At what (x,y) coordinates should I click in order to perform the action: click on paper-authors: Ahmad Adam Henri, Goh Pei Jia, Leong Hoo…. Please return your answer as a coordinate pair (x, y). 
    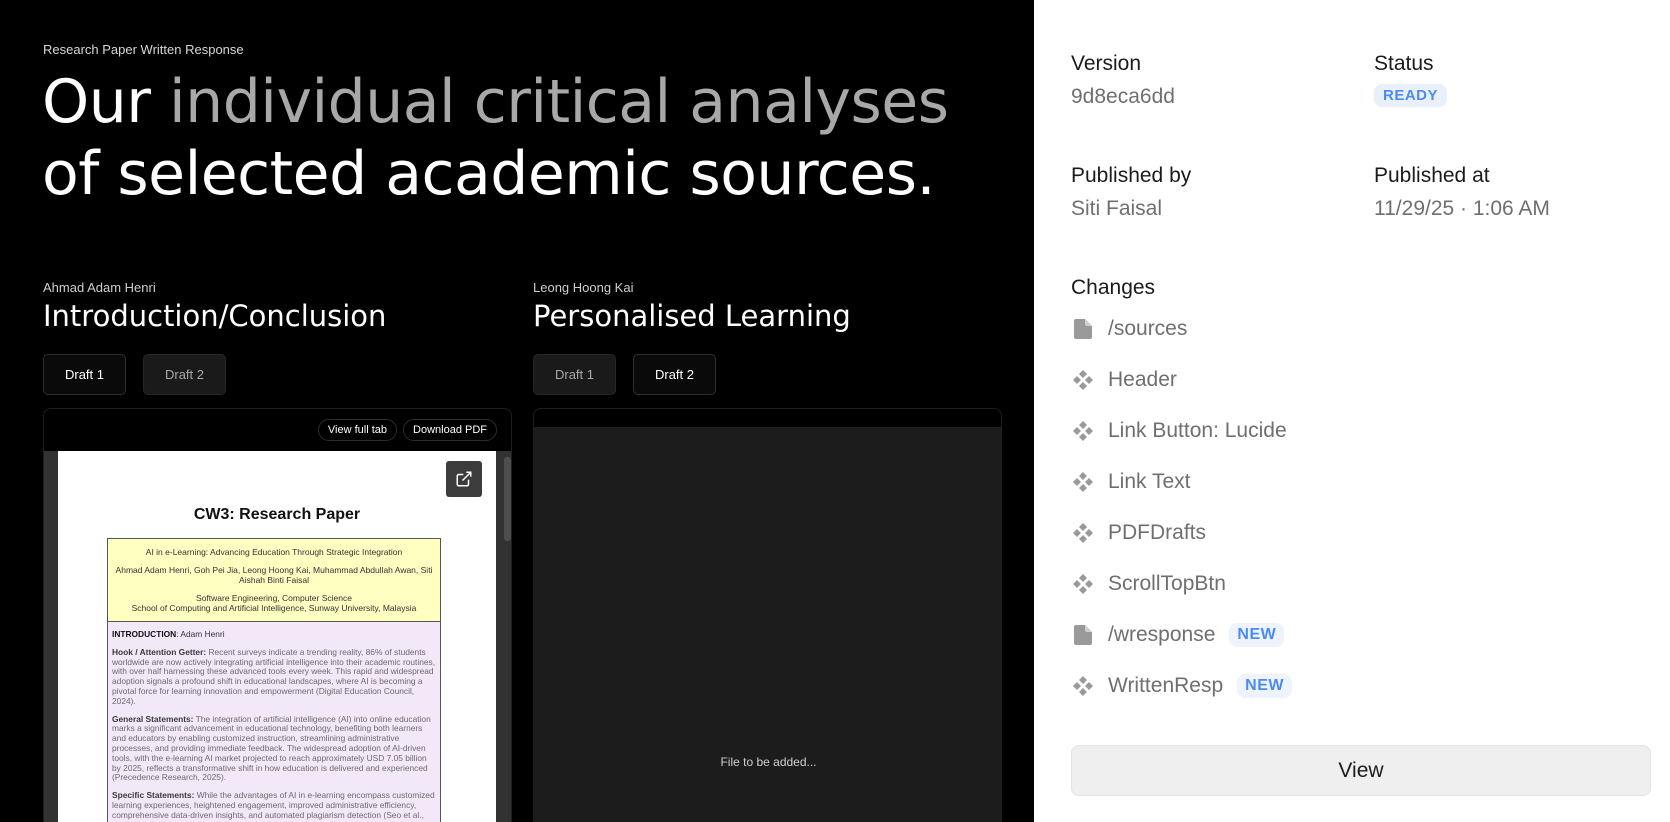
    Looking at the image, I should click on (274, 575).